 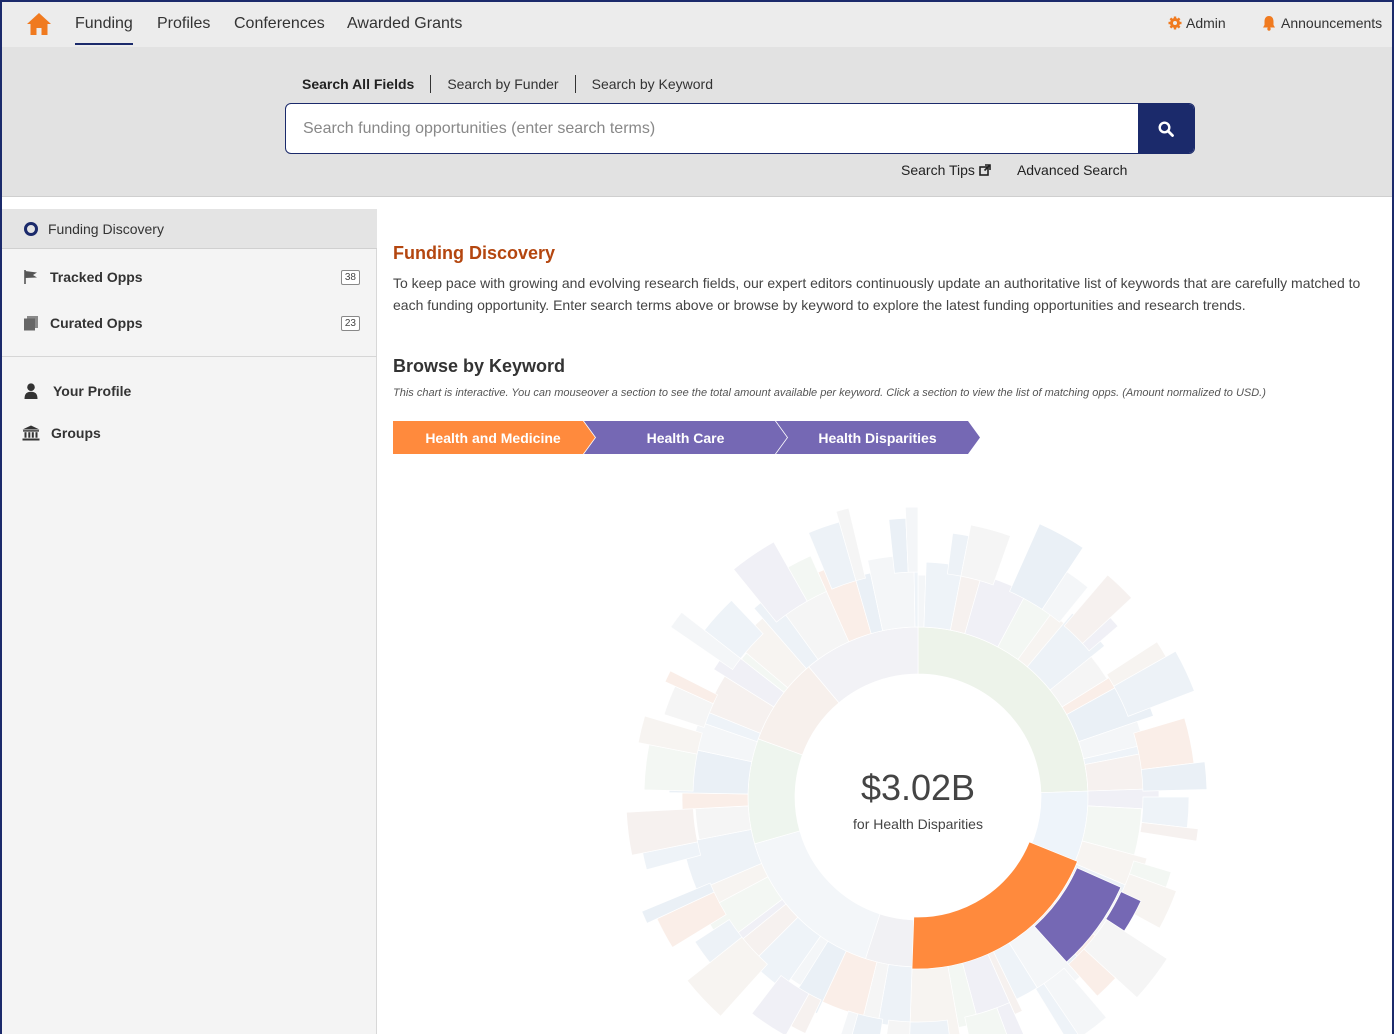 I want to click on count-badge: 38, so click(x=350, y=277).